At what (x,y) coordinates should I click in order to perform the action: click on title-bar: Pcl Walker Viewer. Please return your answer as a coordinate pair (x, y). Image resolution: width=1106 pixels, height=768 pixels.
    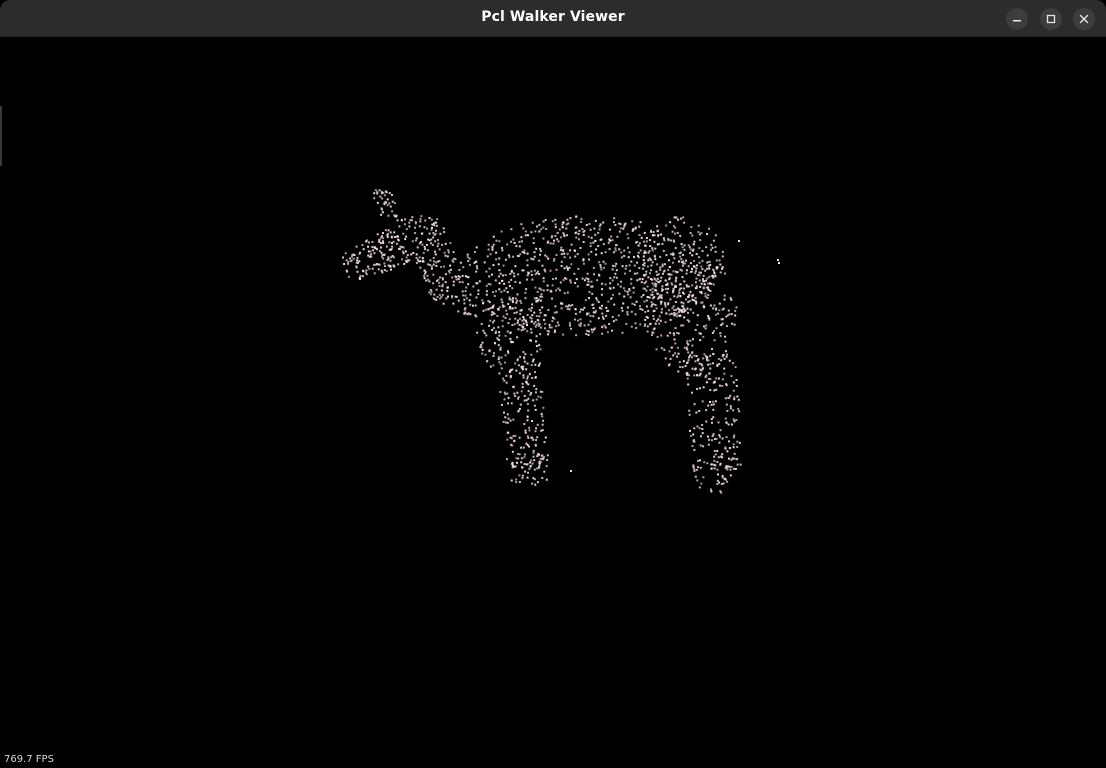
    Looking at the image, I should click on (553, 18).